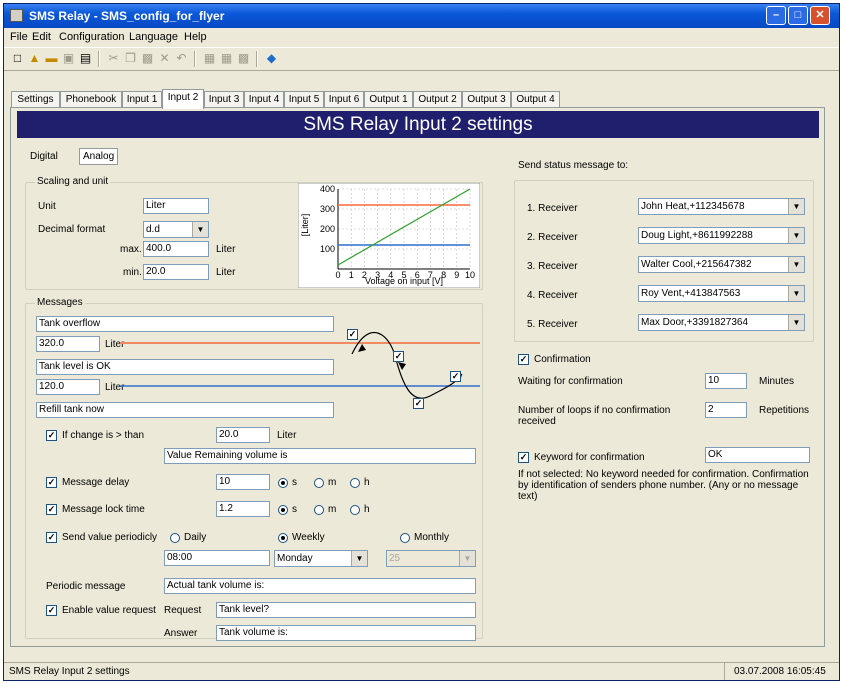  I want to click on message-3-checkbox: ✓, so click(455, 376).